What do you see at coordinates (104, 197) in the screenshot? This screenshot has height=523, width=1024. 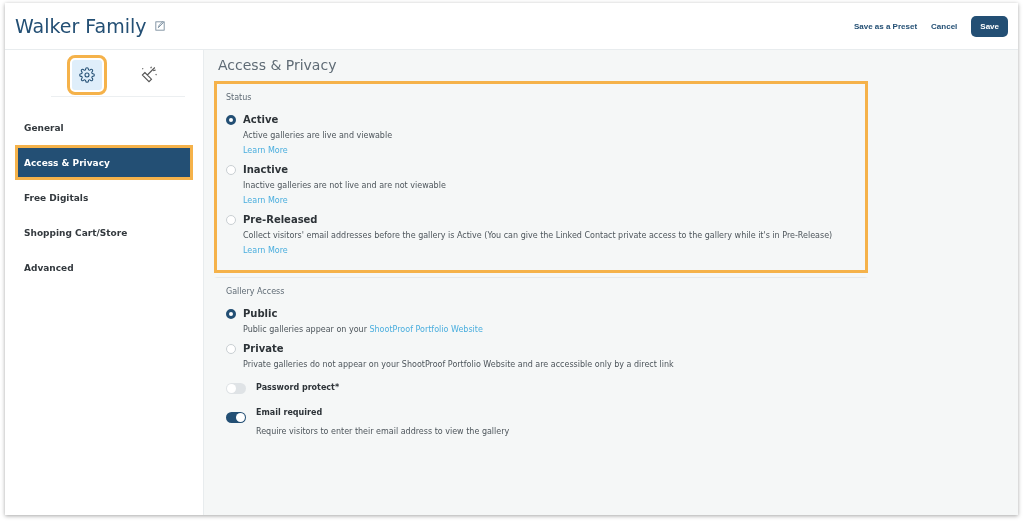 I see `nav-item: Free Digitals` at bounding box center [104, 197].